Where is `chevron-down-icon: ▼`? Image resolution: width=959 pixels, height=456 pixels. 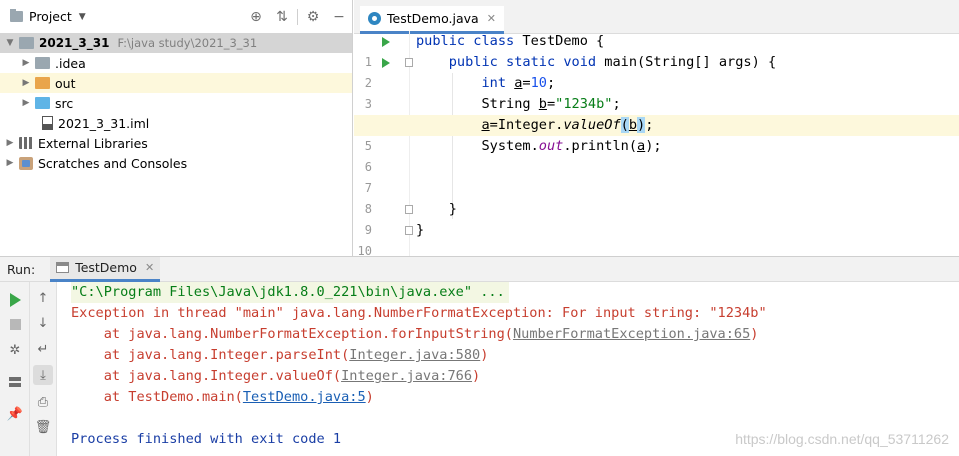 chevron-down-icon: ▼ is located at coordinates (82, 17).